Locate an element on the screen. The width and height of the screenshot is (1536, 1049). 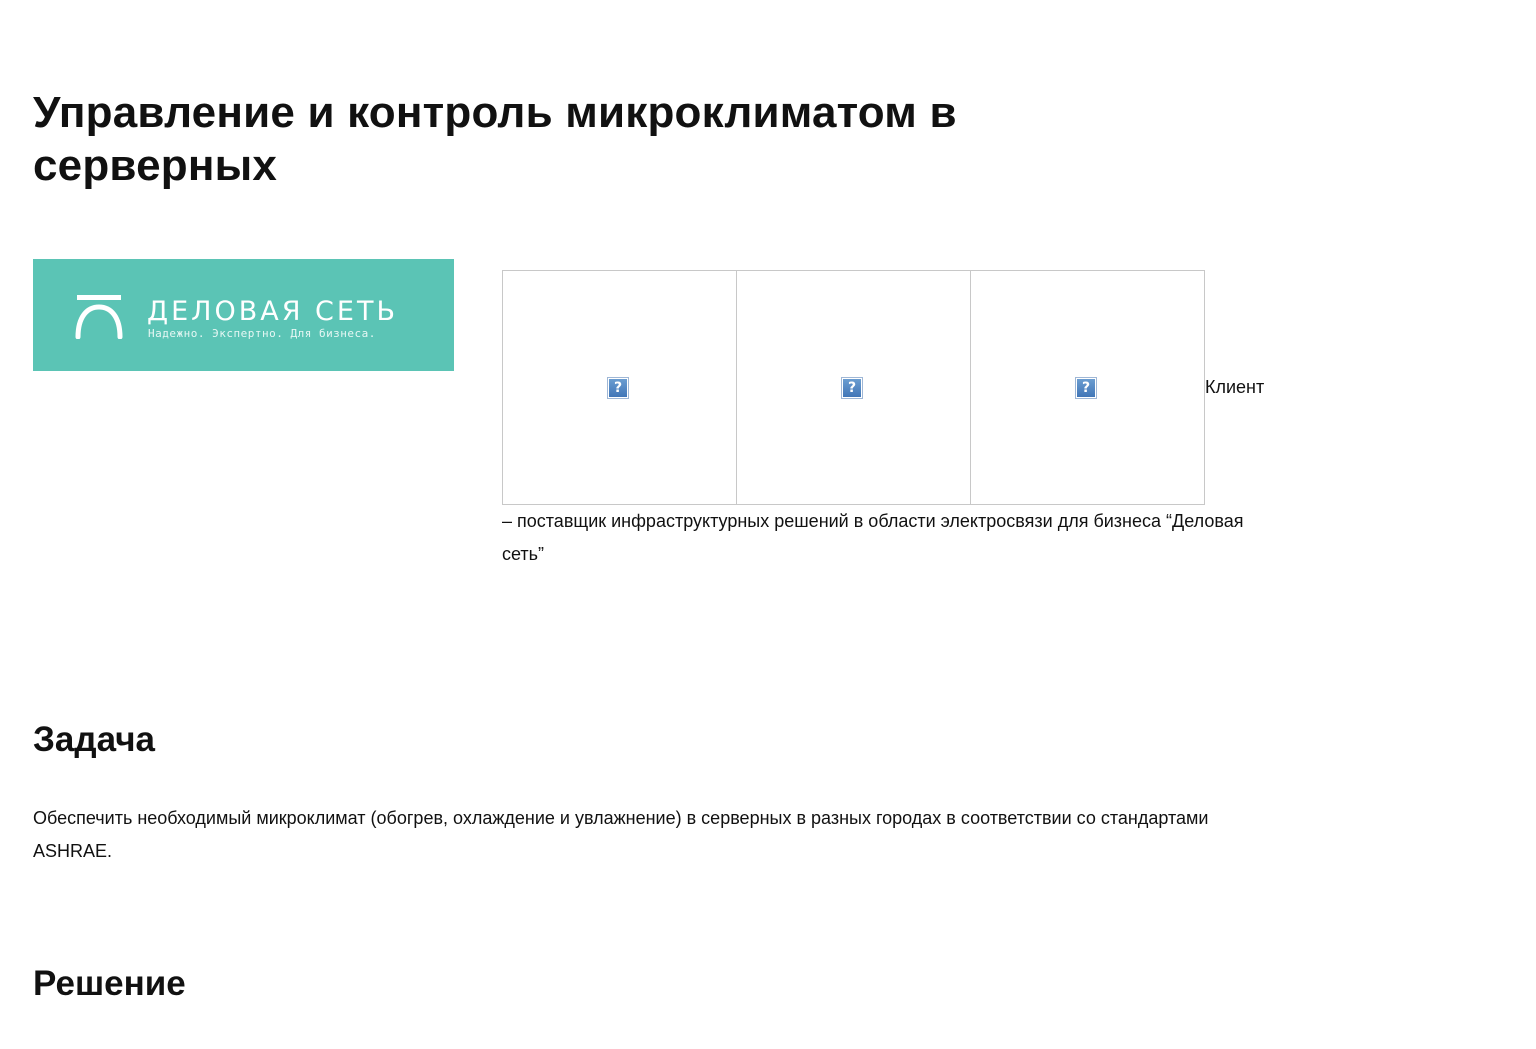
gallery-image-3: ? is located at coordinates (1087, 387).